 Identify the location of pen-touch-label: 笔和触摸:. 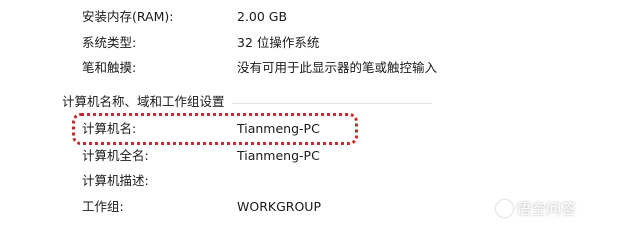
(109, 67).